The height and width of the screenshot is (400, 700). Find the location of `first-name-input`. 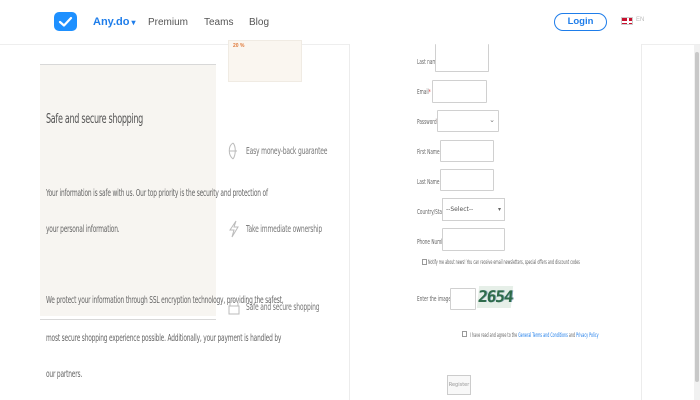

first-name-input is located at coordinates (467, 151).